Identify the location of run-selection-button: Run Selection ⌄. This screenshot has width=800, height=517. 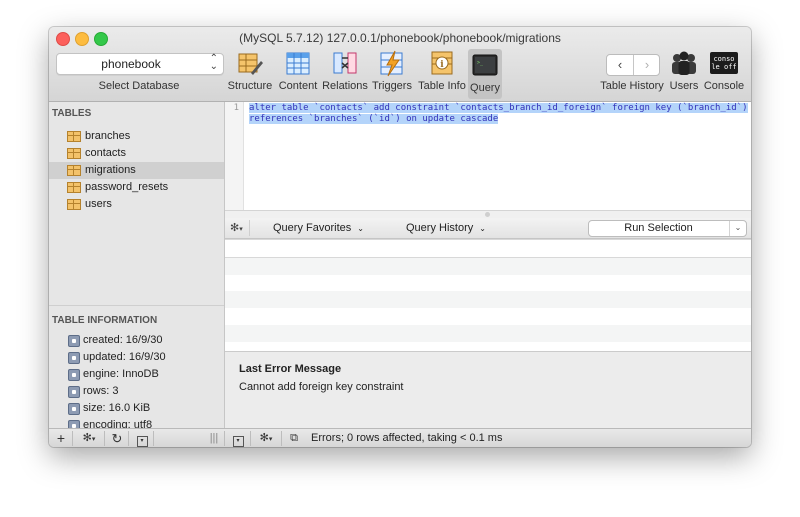
(667, 228).